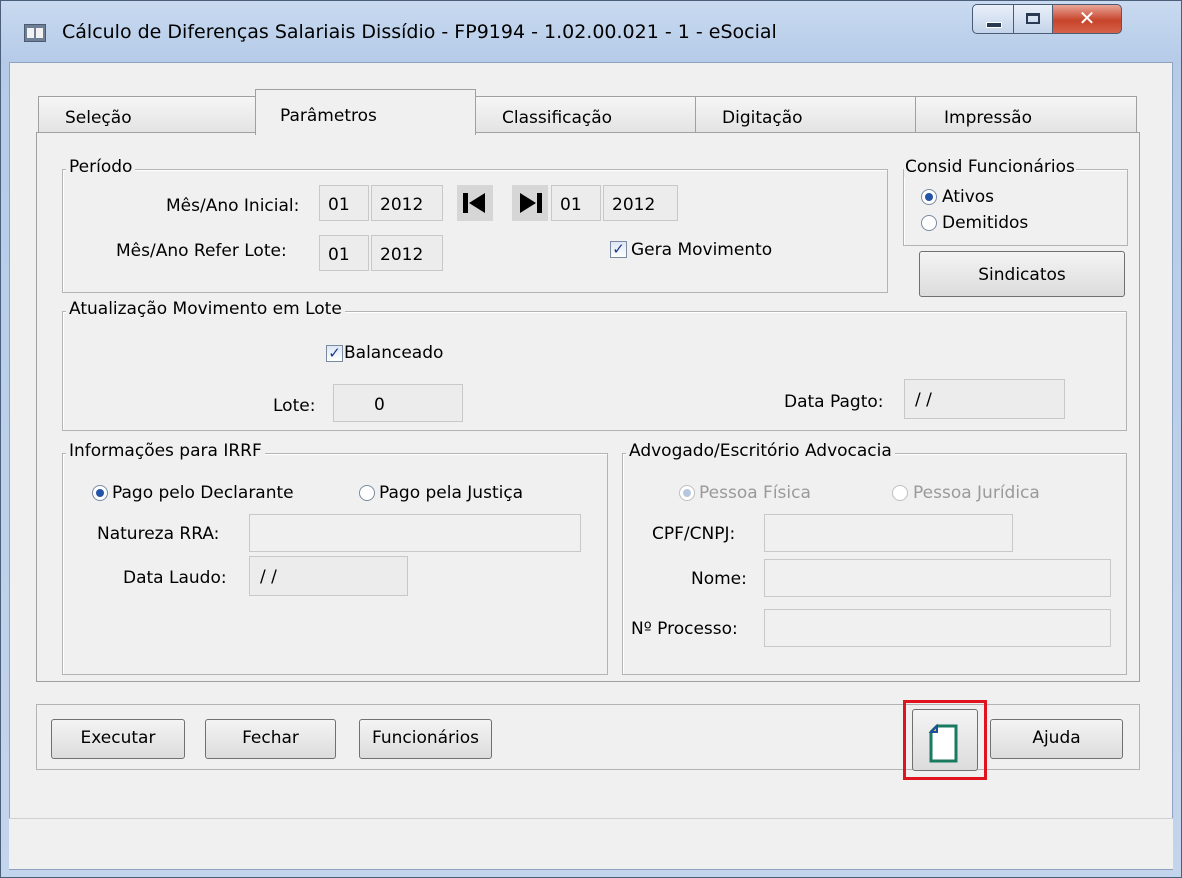 The image size is (1182, 878). Describe the element at coordinates (118, 739) in the screenshot. I see `executar-button: Executar` at that location.